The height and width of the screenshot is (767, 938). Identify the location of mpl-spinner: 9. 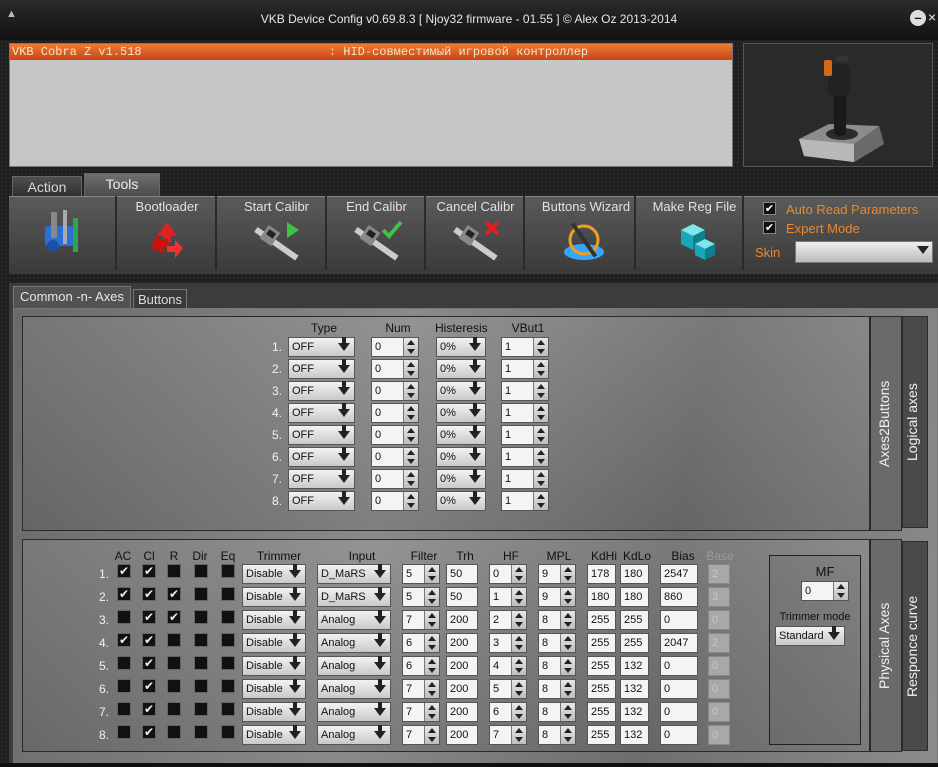
(557, 597).